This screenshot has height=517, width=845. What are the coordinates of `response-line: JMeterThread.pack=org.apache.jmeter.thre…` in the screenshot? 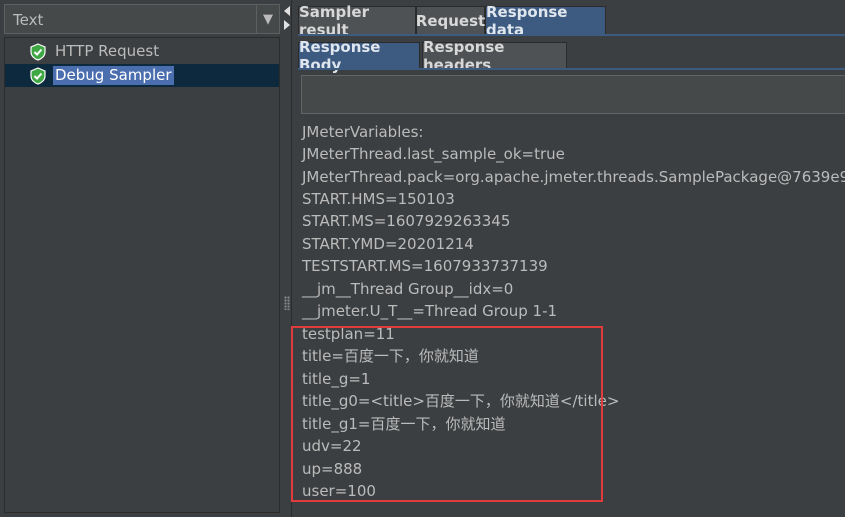 It's located at (573, 177).